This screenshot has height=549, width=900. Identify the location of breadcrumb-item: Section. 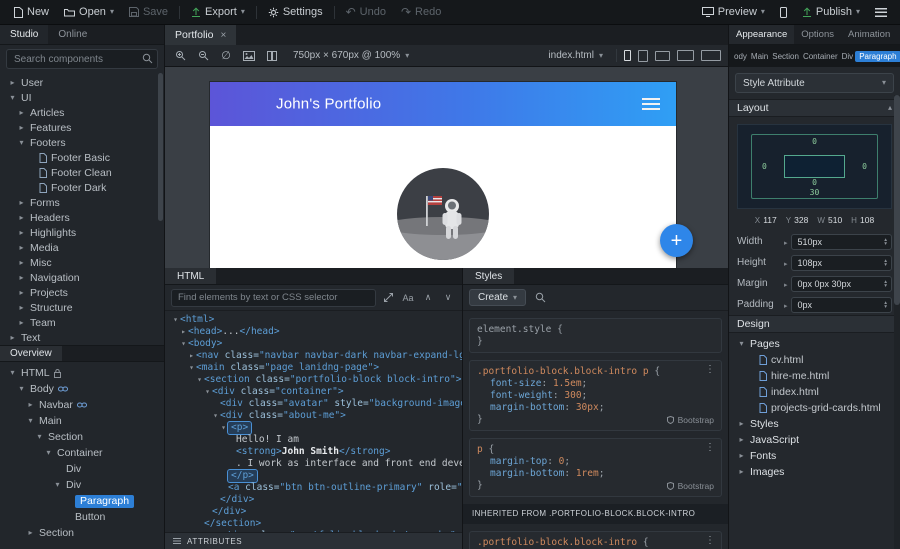
(785, 56).